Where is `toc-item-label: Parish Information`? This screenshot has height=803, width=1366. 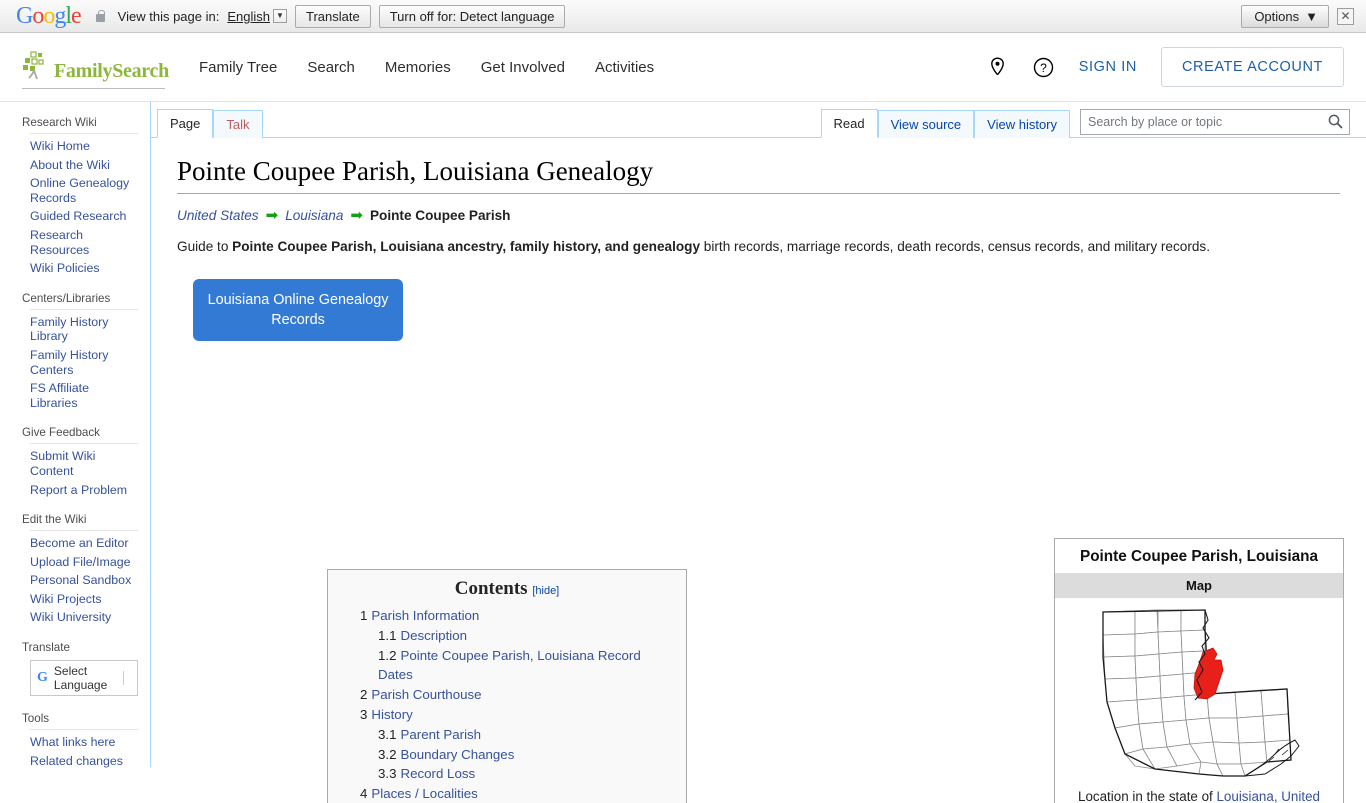 toc-item-label: Parish Information is located at coordinates (425, 615).